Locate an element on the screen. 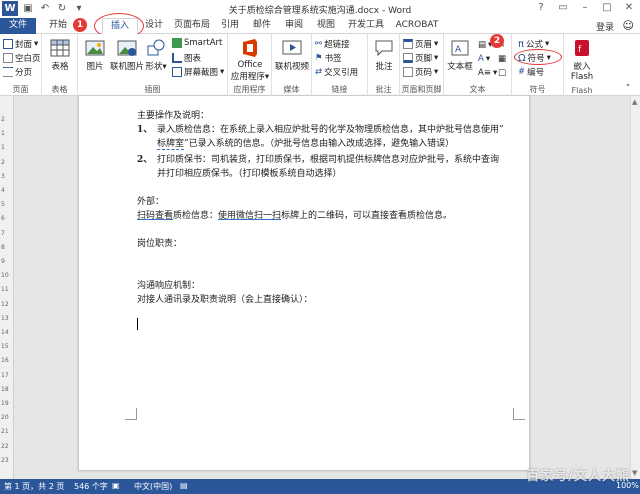  page-number-button: 页码 ▾ is located at coordinates (420, 72).